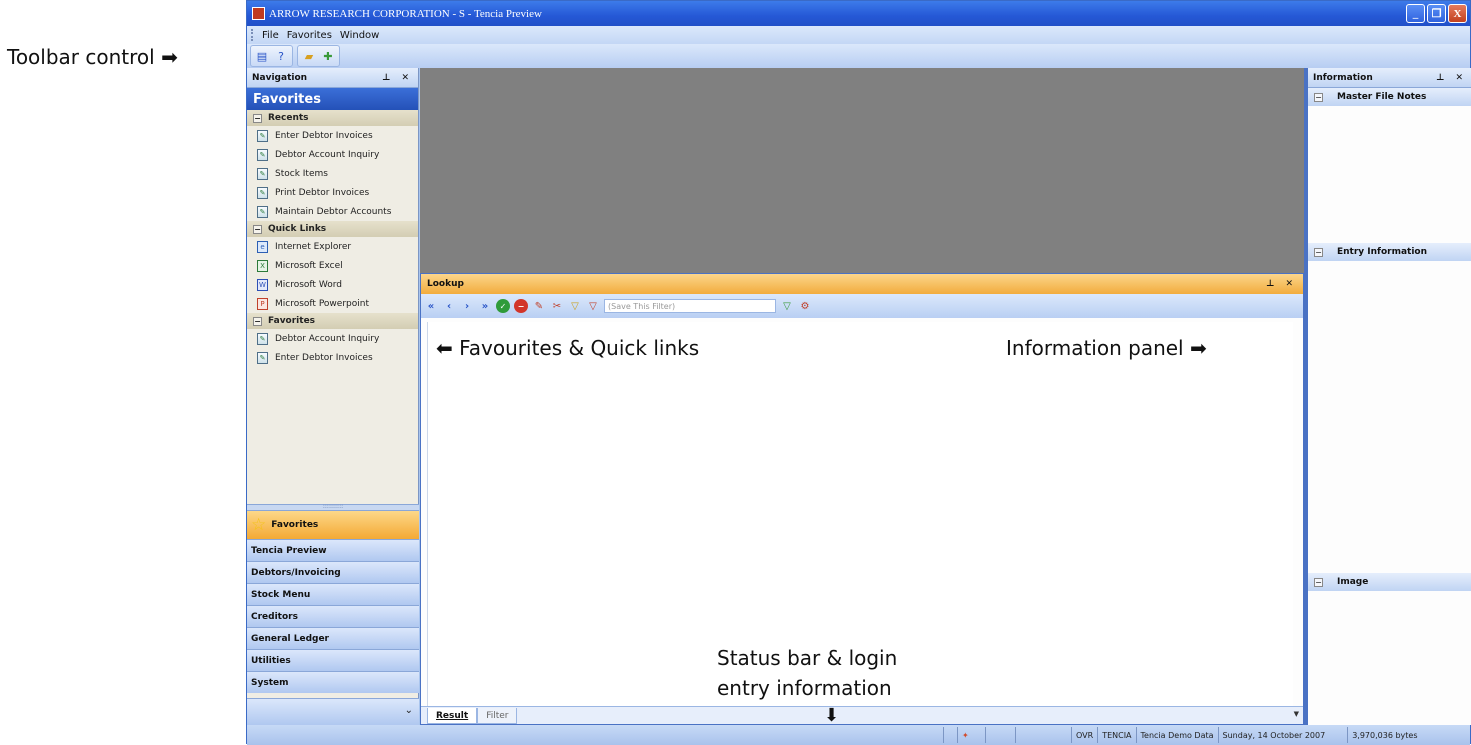 Image resolution: width=1471 pixels, height=745 pixels. What do you see at coordinates (333, 711) in the screenshot?
I see `outlook-footer: ⌄` at bounding box center [333, 711].